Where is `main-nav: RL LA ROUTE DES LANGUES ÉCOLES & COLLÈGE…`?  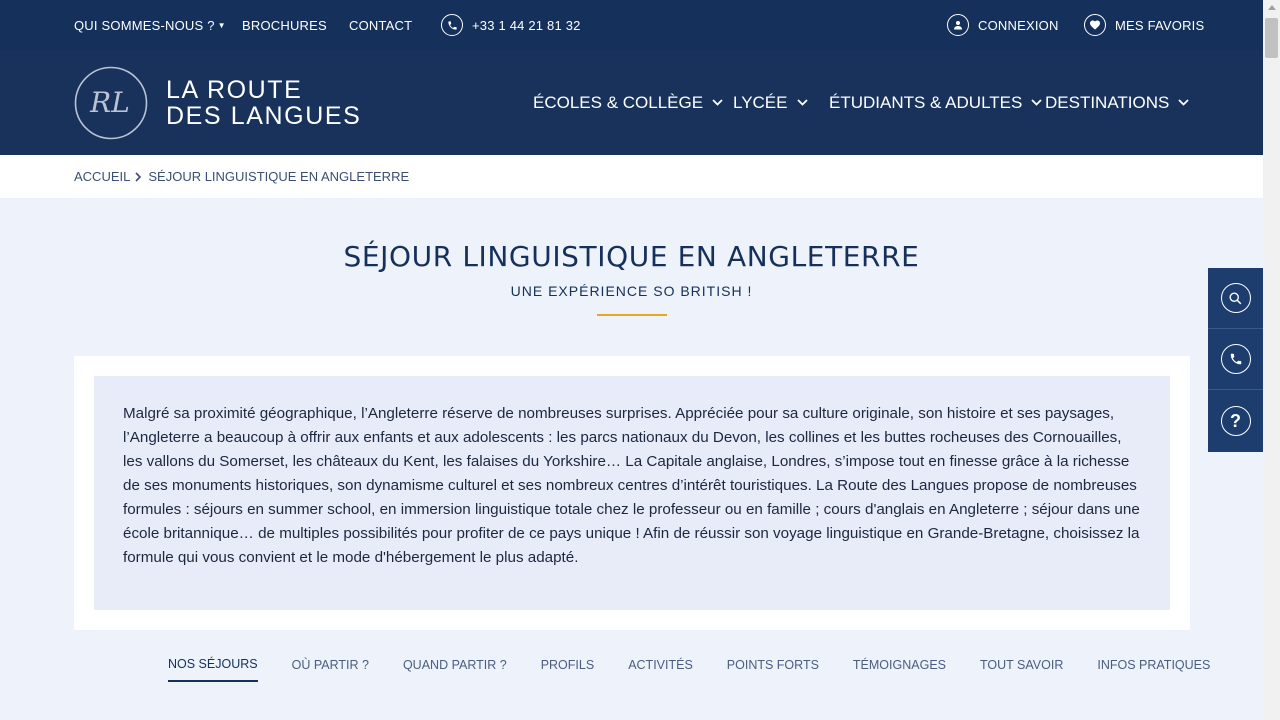 main-nav: RL LA ROUTE DES LANGUES ÉCOLES & COLLÈGE… is located at coordinates (631, 102).